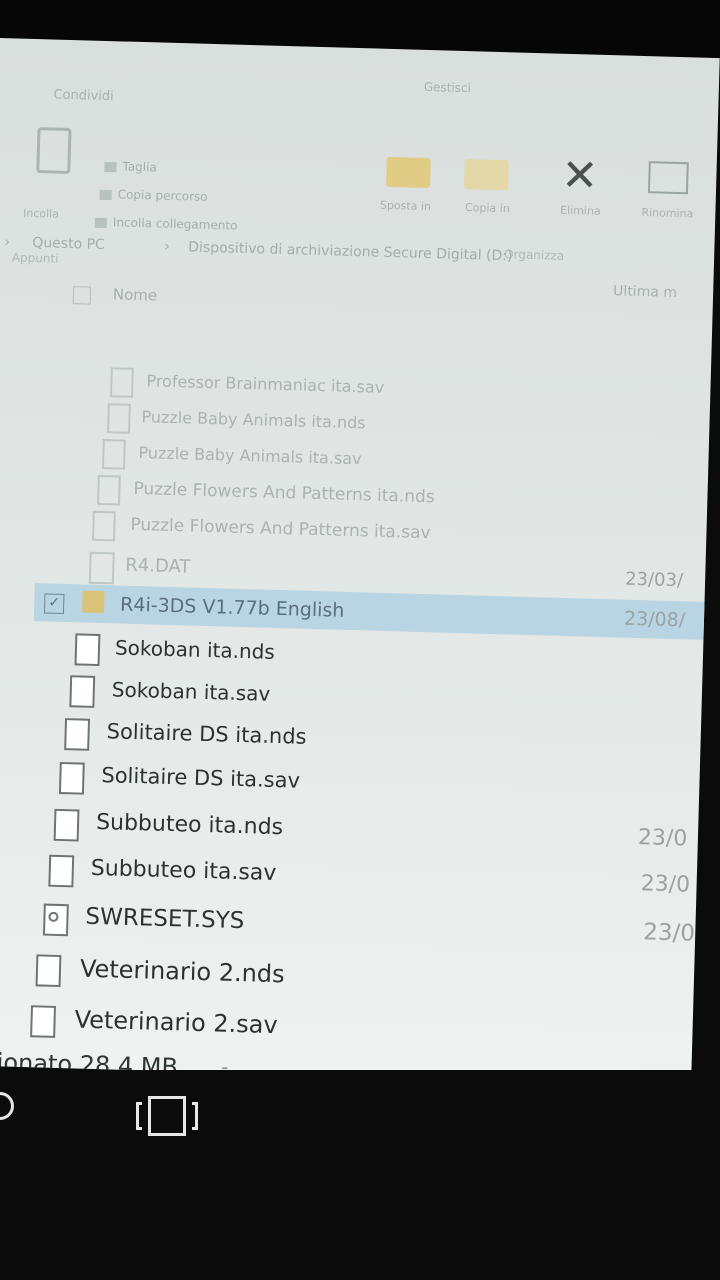 This screenshot has height=1280, width=720. Describe the element at coordinates (162, 195) in the screenshot. I see `copy-path-label: Copia percorso` at that location.